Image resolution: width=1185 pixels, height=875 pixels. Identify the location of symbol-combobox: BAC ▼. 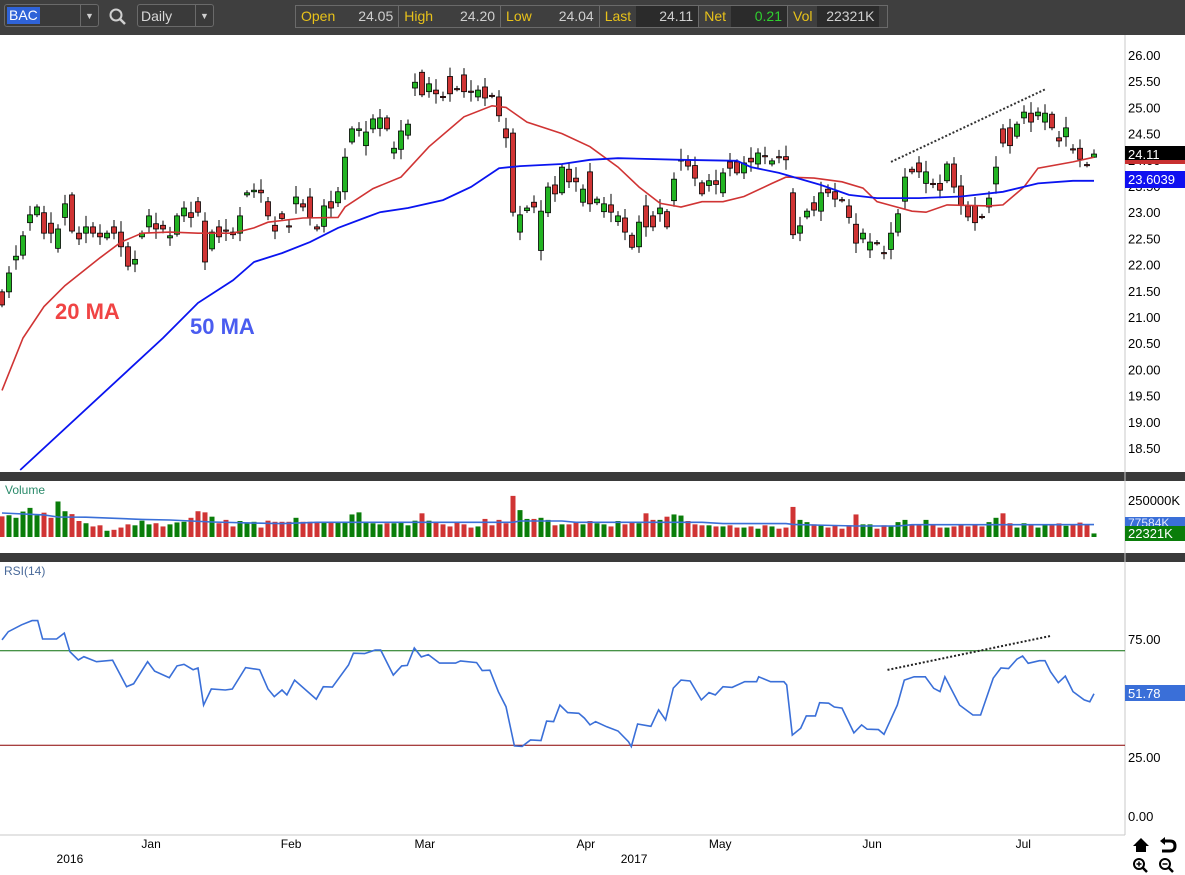
(51, 15).